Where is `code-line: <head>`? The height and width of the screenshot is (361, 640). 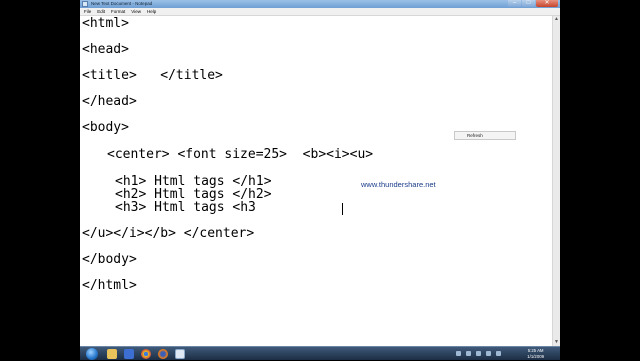 code-line: <head> is located at coordinates (105, 49).